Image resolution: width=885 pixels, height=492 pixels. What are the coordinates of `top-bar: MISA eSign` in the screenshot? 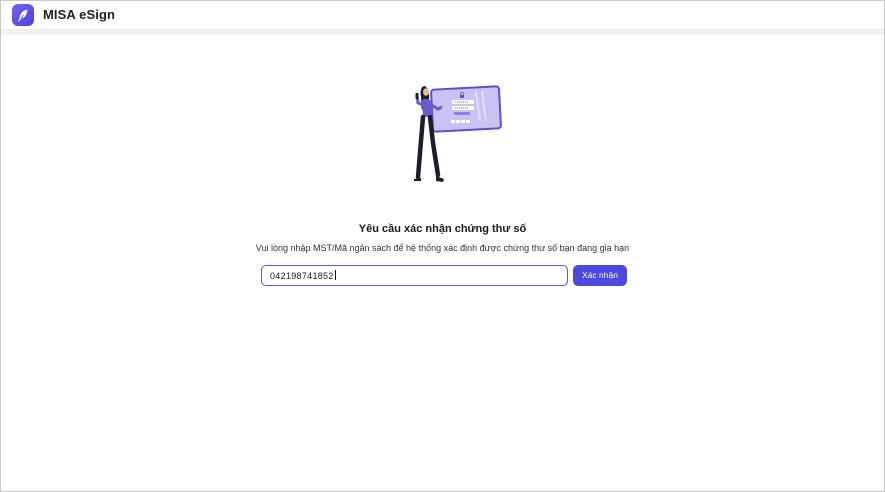 It's located at (442, 15).